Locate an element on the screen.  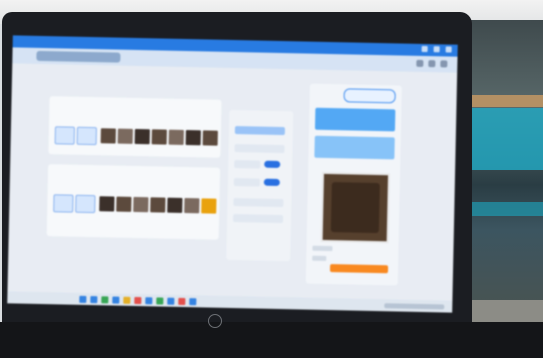
background-room-right is located at coordinates (501, 170).